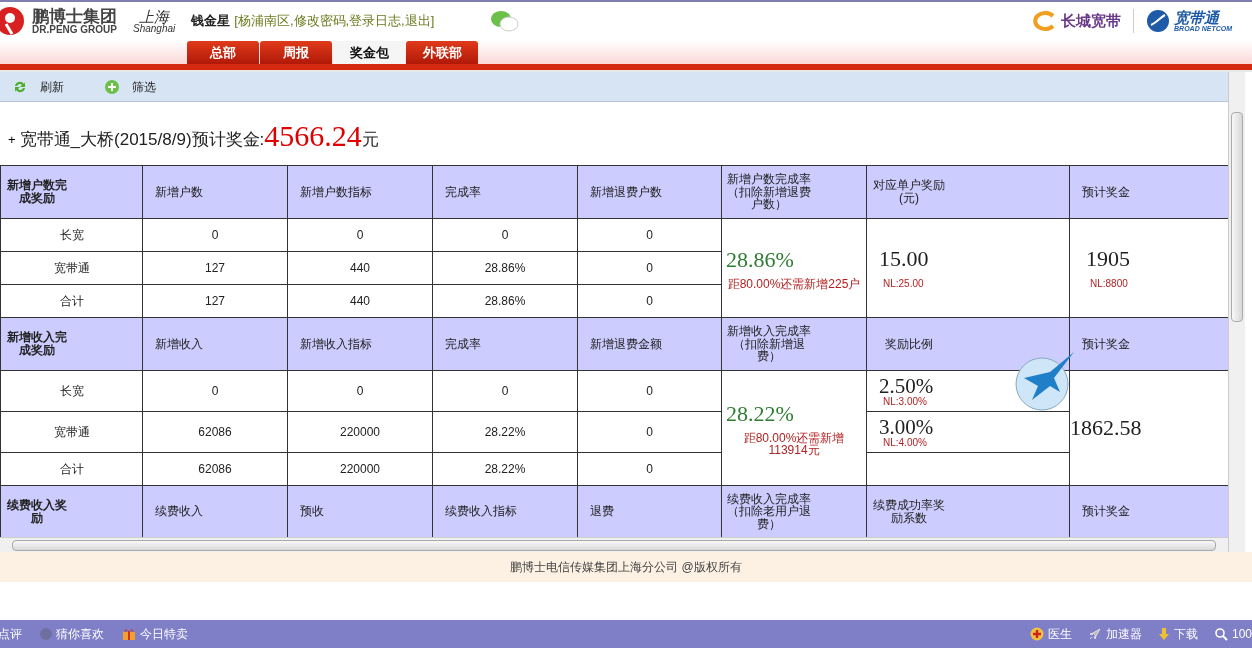 Image resolution: width=1252 pixels, height=648 pixels. What do you see at coordinates (112, 86) in the screenshot?
I see `plus-icon` at bounding box center [112, 86].